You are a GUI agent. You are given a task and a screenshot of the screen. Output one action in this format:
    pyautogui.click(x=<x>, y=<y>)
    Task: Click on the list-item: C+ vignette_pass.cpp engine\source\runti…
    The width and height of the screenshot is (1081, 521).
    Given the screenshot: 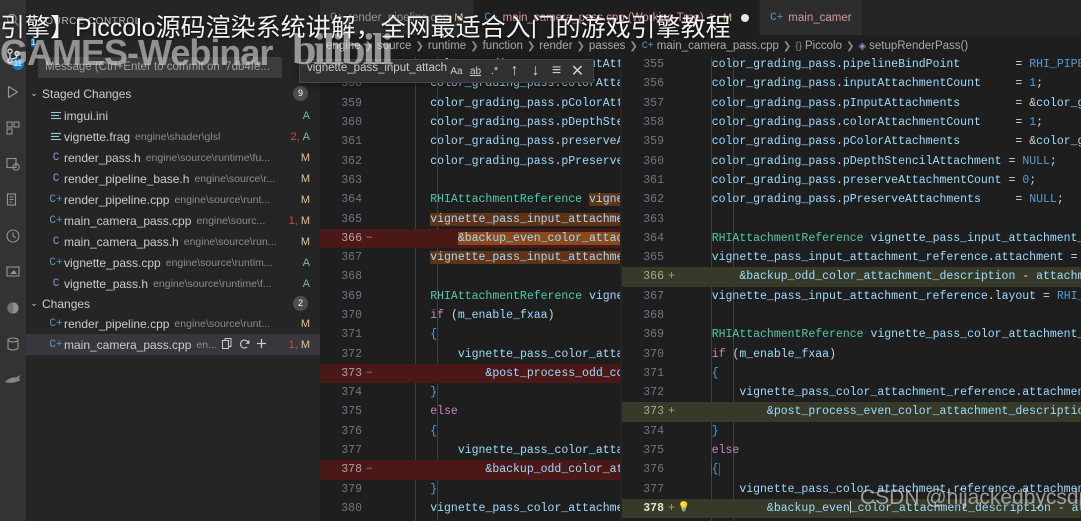 What is the action you would take?
    pyautogui.click(x=173, y=262)
    